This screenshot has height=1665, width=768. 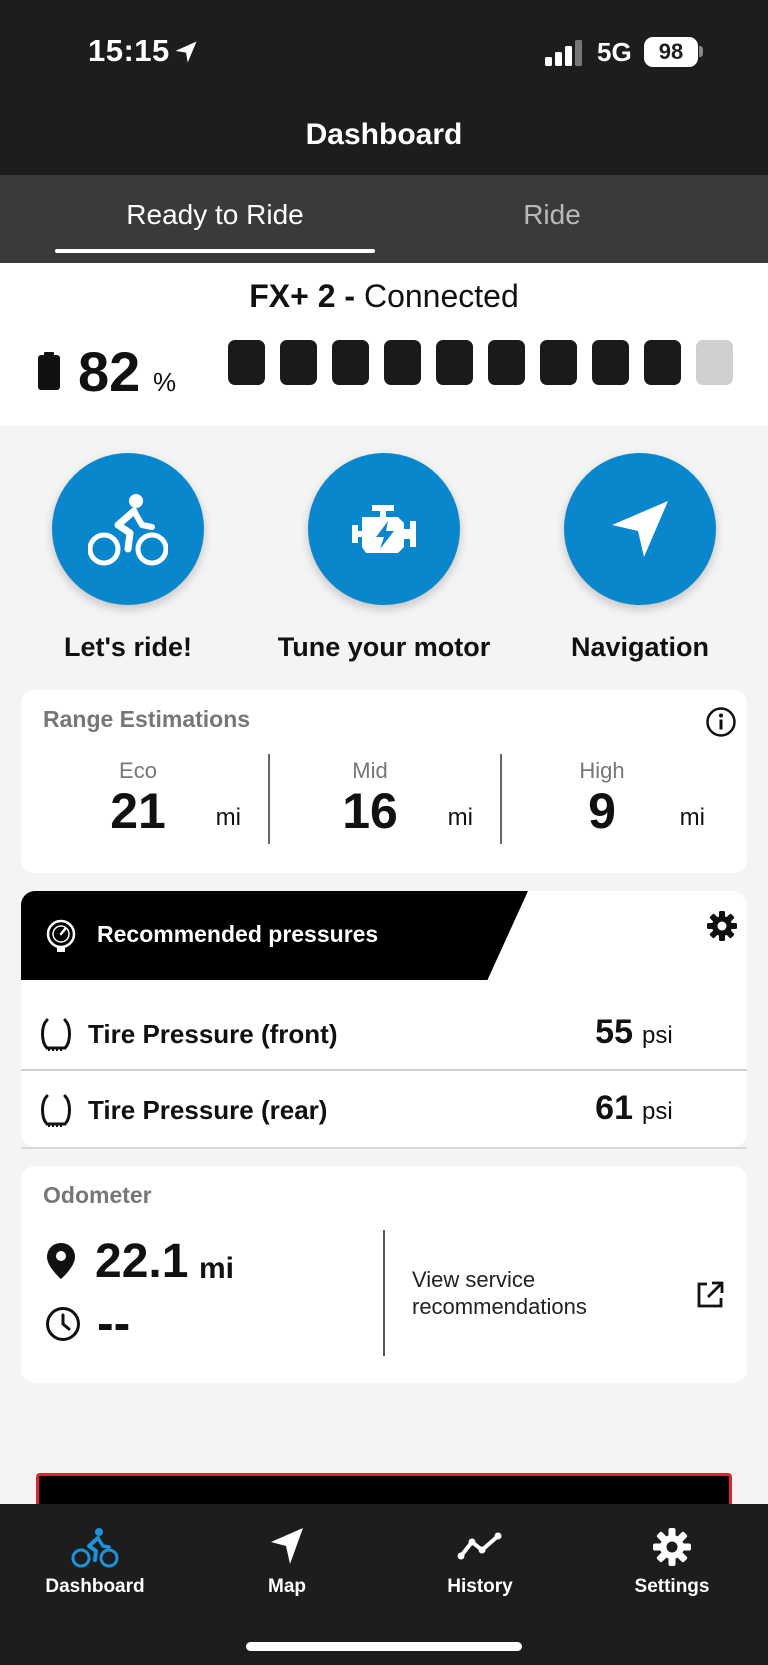 What do you see at coordinates (614, 52) in the screenshot?
I see `network-type: 5G` at bounding box center [614, 52].